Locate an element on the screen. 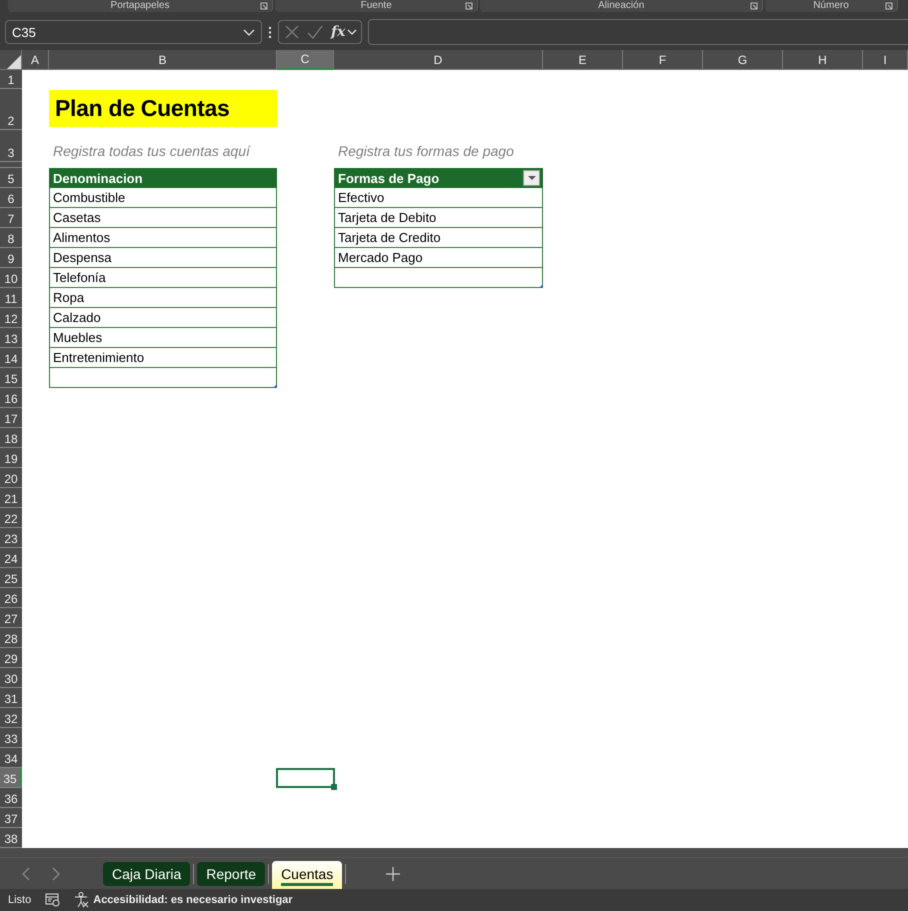  row-header: 27 is located at coordinates (11, 618).